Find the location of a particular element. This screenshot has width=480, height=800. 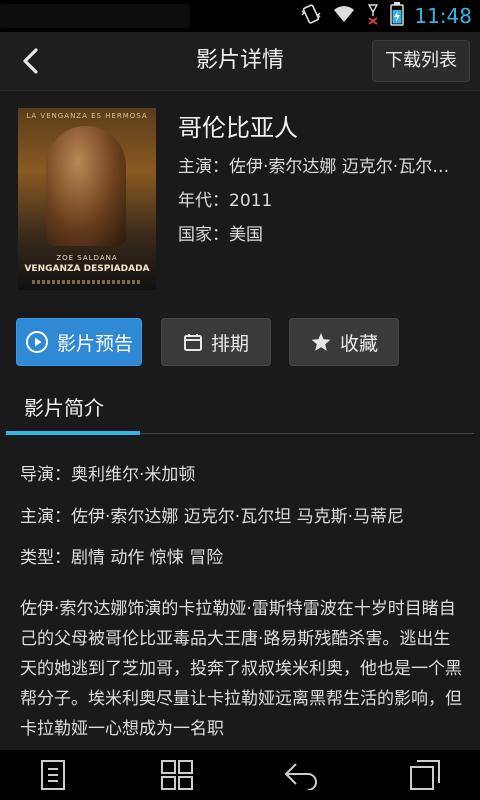

battery-charging-icon is located at coordinates (397, 16).